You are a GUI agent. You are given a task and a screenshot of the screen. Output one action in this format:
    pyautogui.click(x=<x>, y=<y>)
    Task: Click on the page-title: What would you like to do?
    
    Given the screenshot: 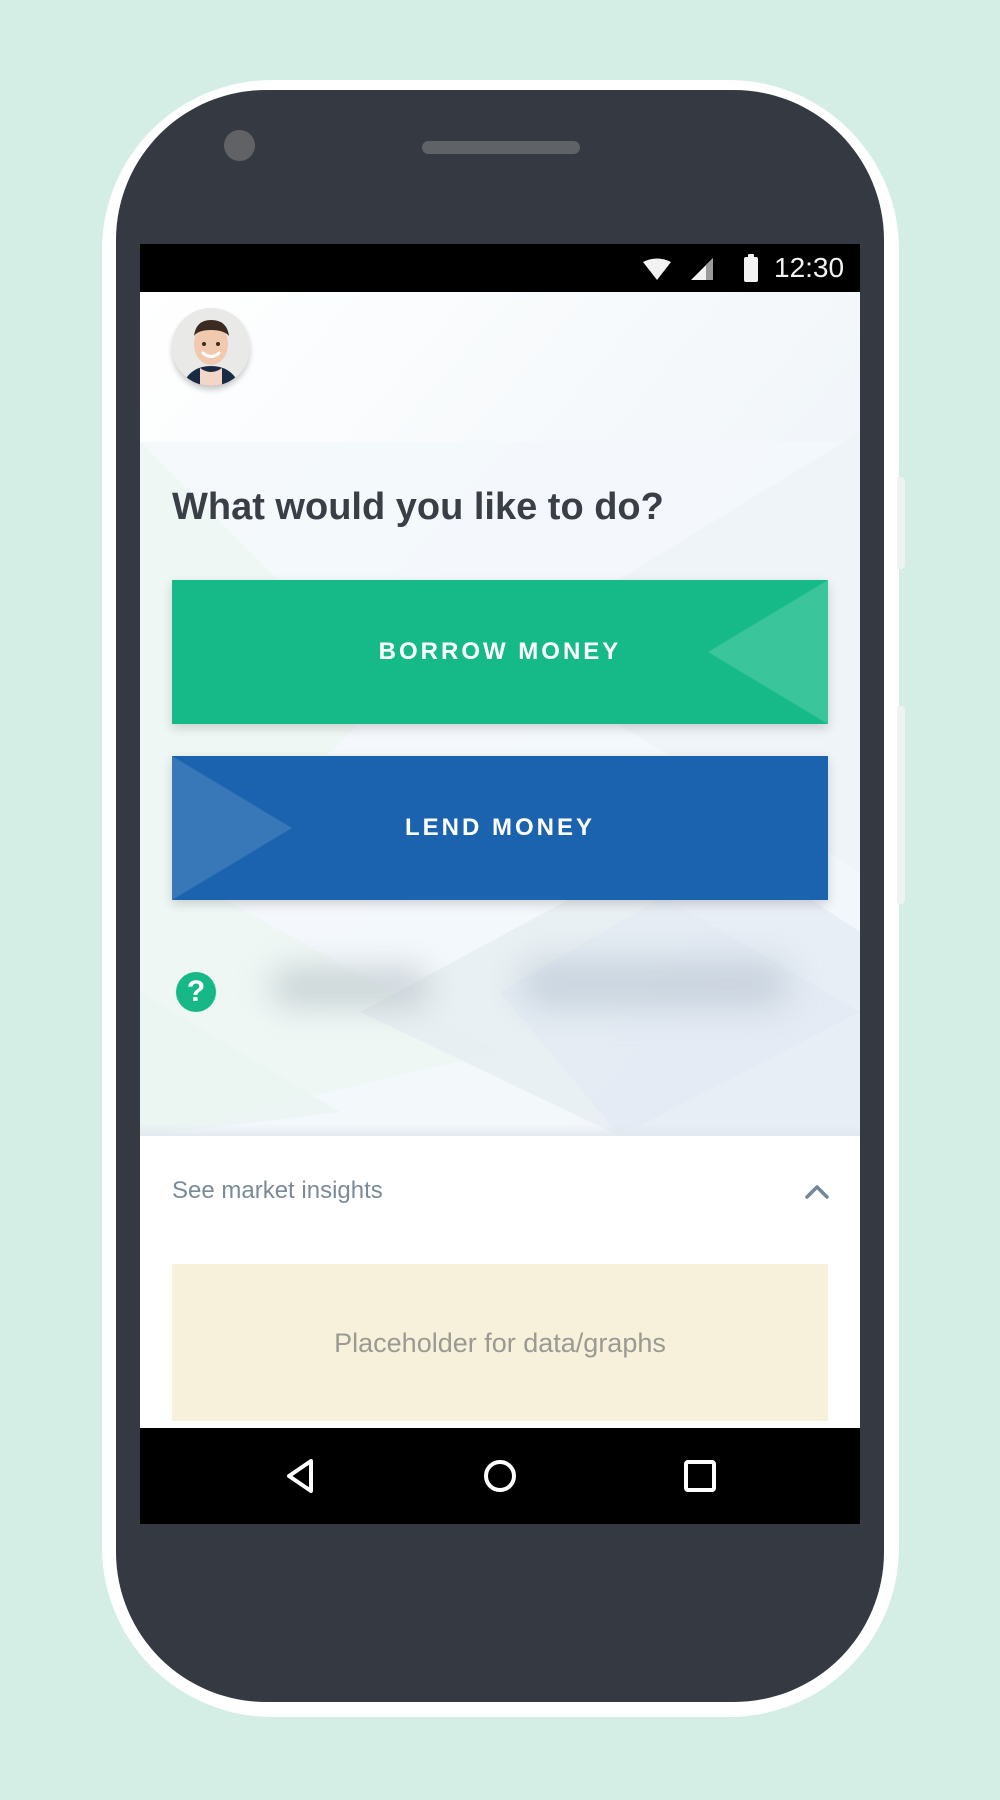 What is the action you would take?
    pyautogui.click(x=418, y=507)
    